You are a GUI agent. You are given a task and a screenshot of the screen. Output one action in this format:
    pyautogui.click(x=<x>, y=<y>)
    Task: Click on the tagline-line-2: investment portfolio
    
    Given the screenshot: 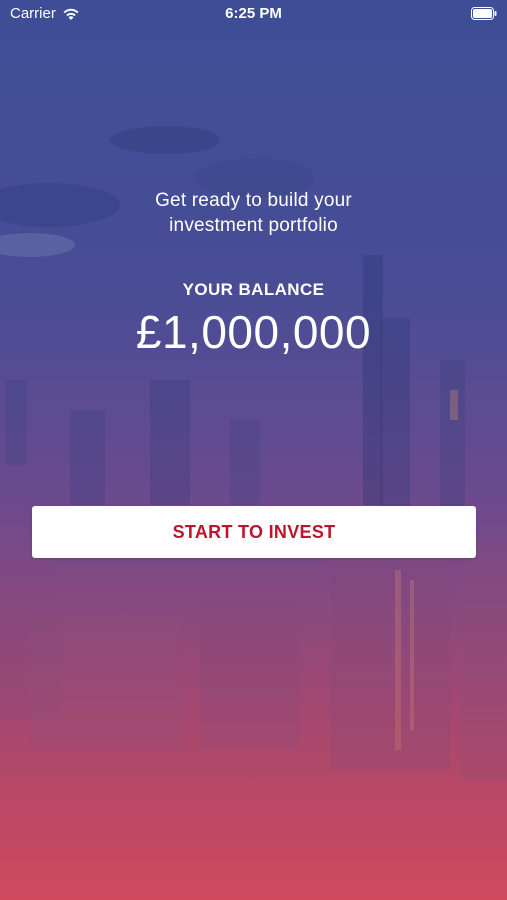 What is the action you would take?
    pyautogui.click(x=253, y=225)
    